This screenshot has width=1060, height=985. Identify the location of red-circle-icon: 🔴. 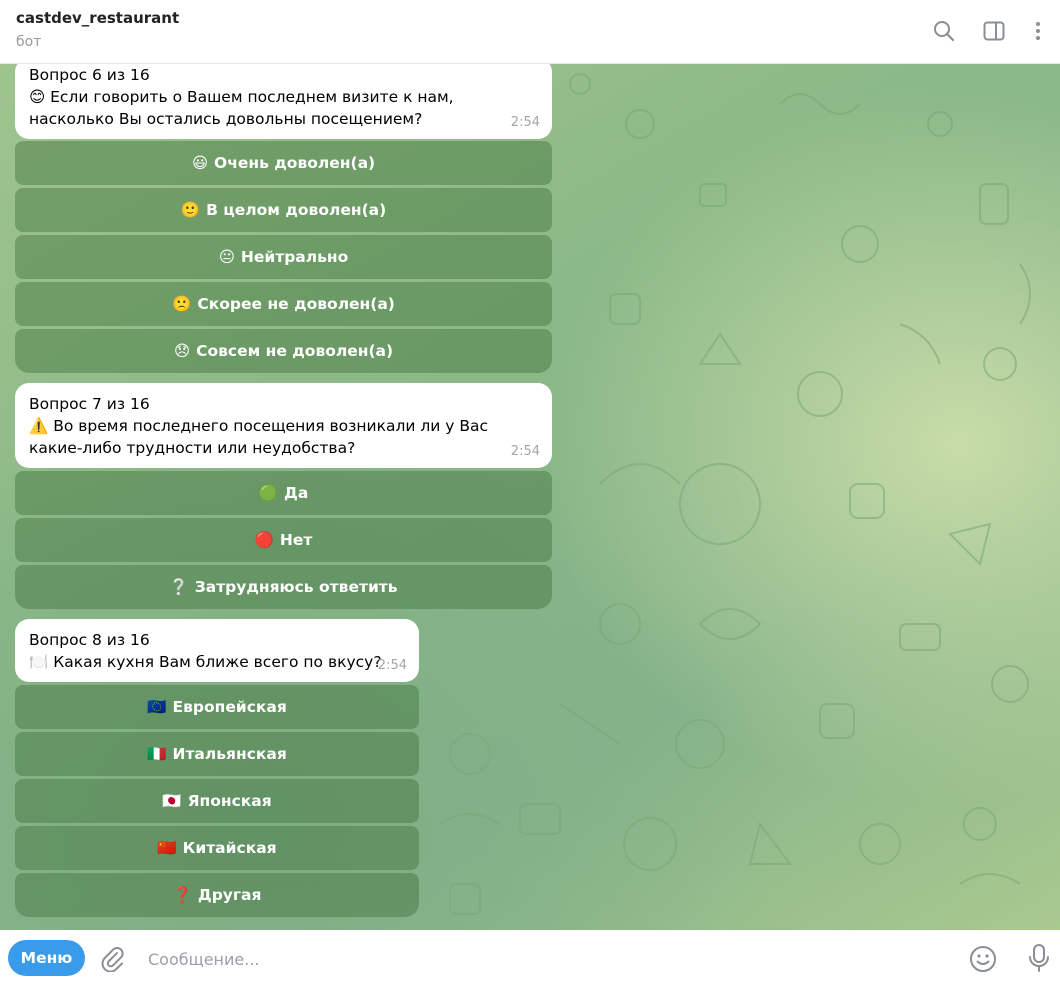
(264, 540).